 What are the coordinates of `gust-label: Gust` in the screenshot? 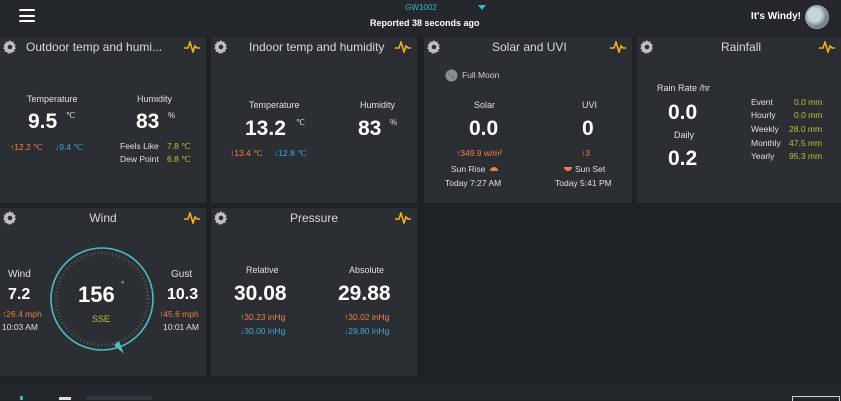 It's located at (182, 274).